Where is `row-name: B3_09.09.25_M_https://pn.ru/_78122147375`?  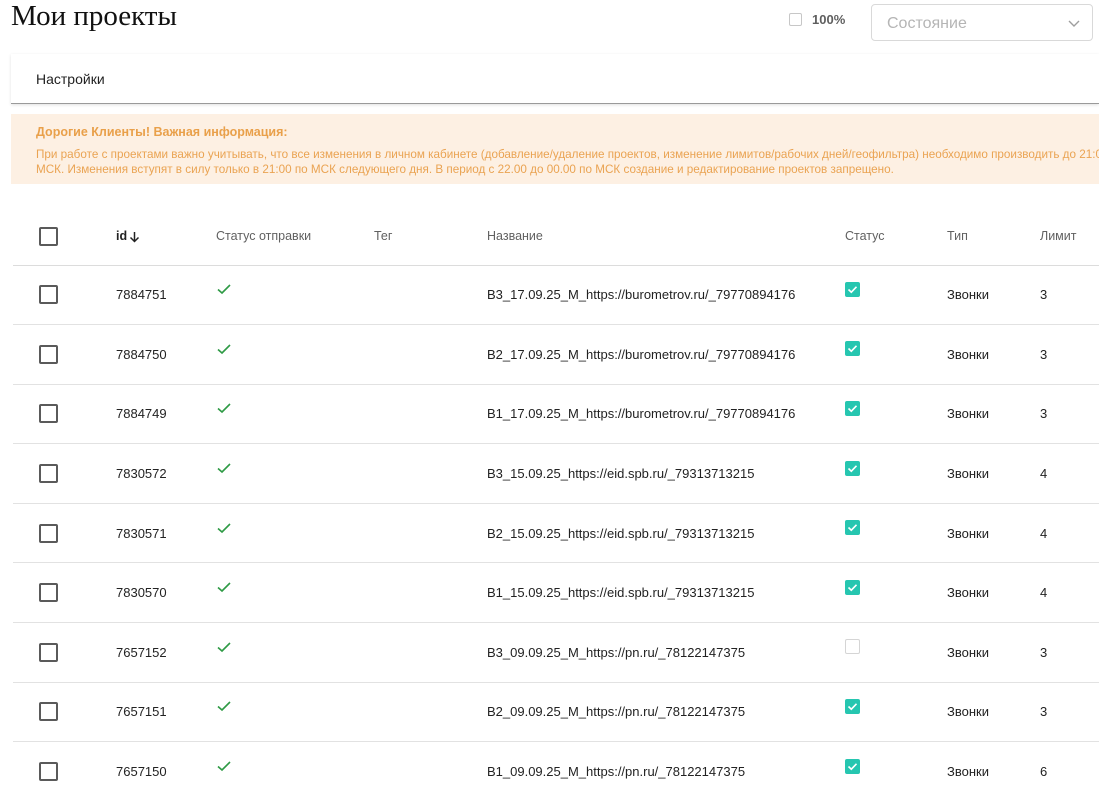
row-name: B3_09.09.25_M_https://pn.ru/_78122147375 is located at coordinates (666, 652).